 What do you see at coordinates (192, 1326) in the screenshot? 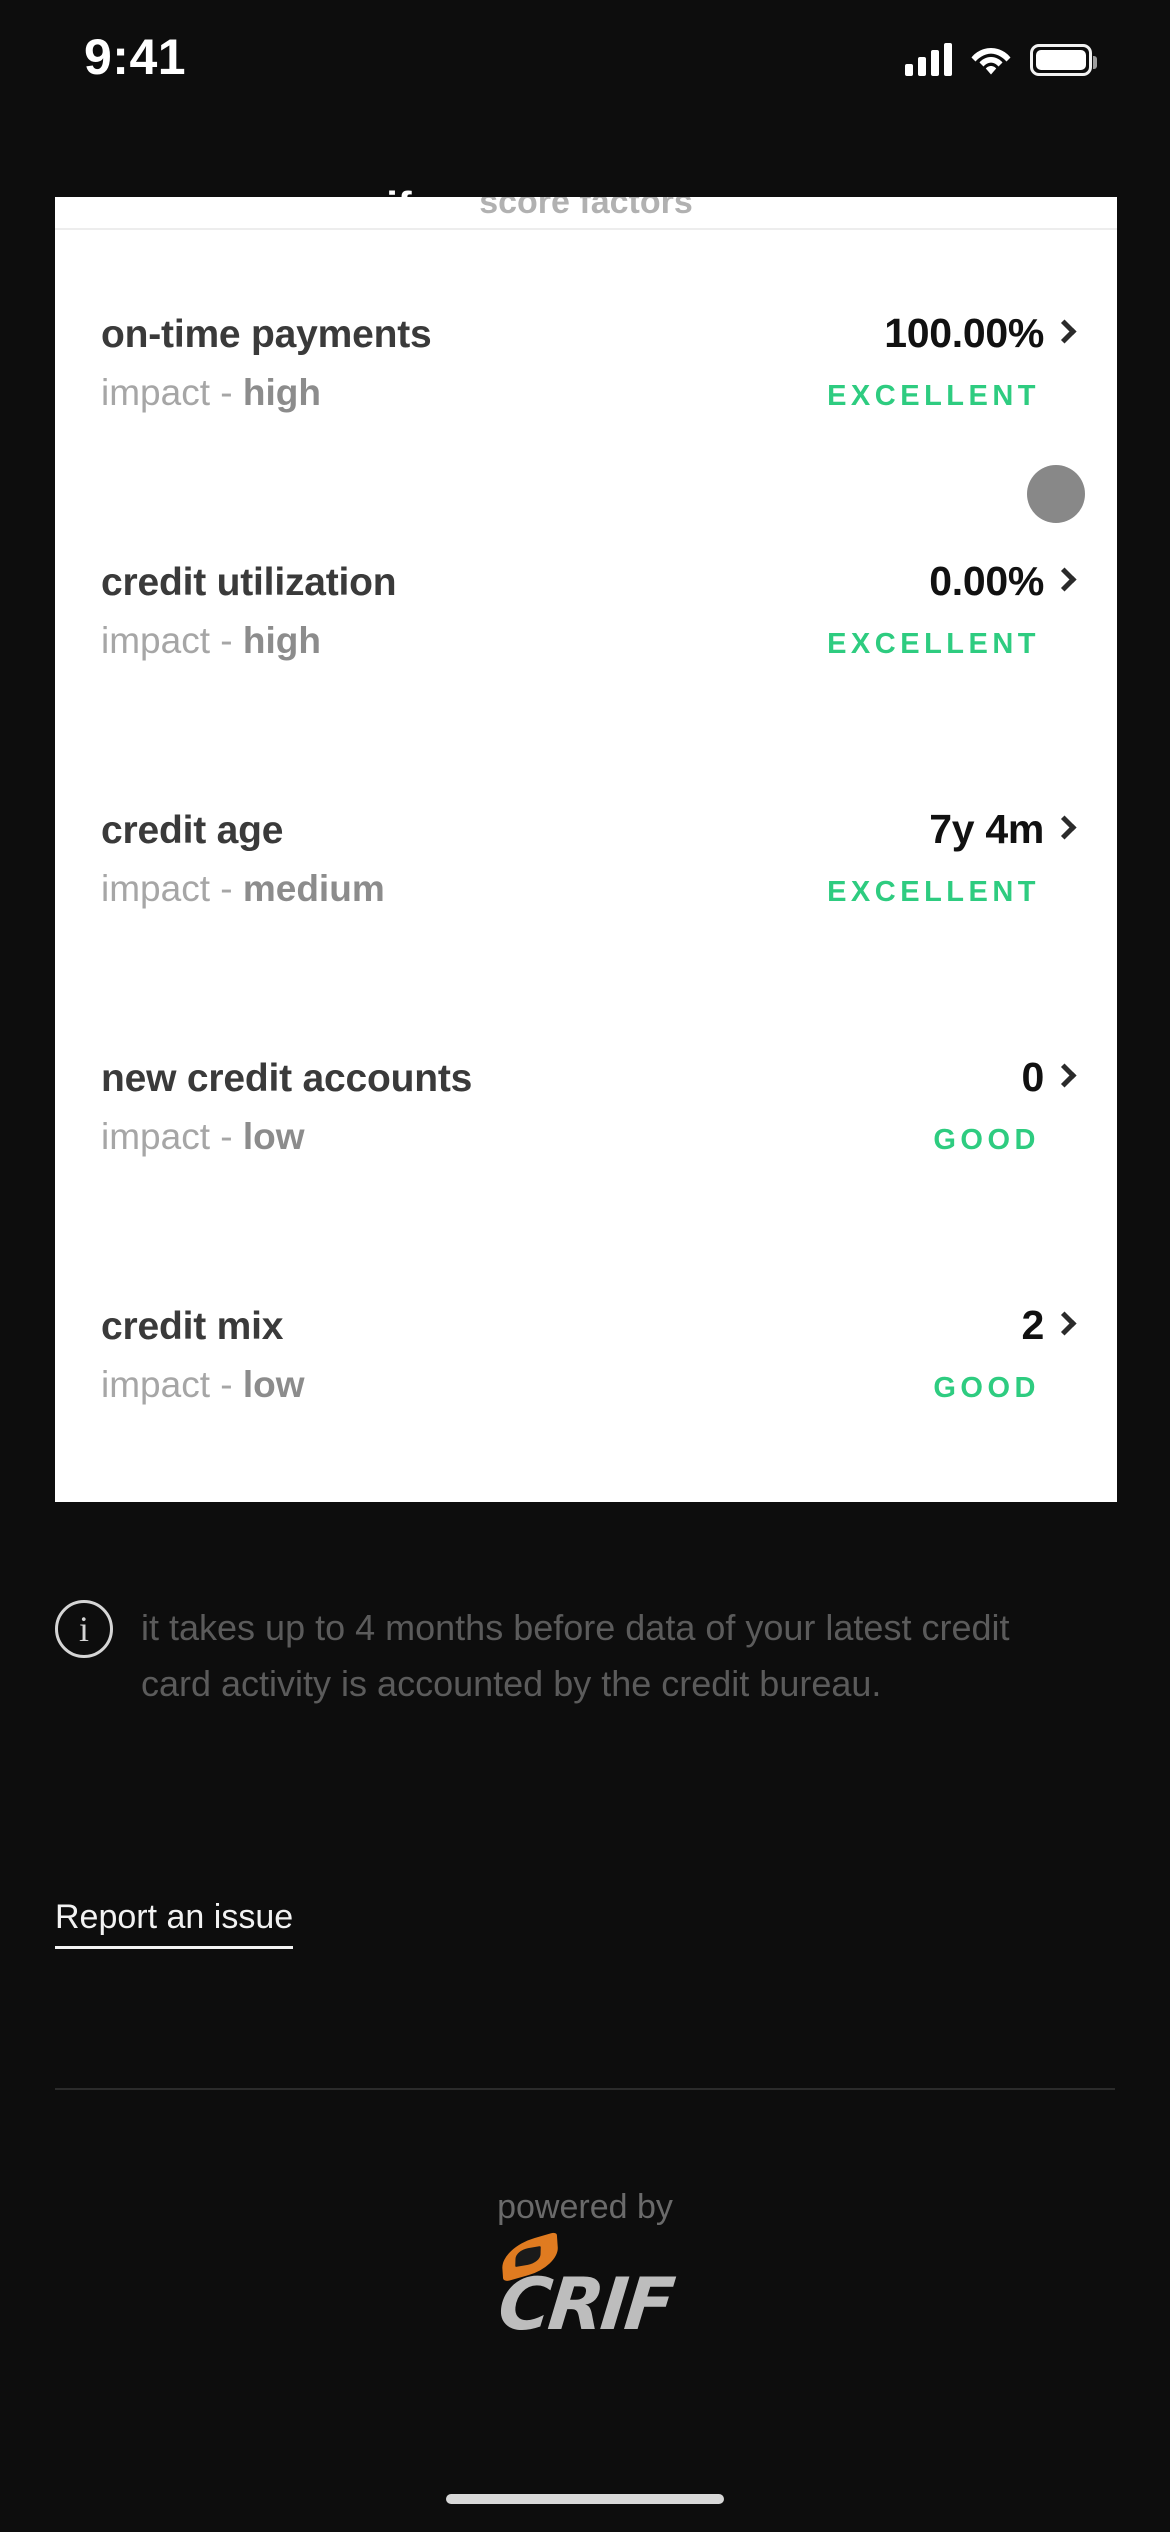
I see `factor-name: credit mix` at bounding box center [192, 1326].